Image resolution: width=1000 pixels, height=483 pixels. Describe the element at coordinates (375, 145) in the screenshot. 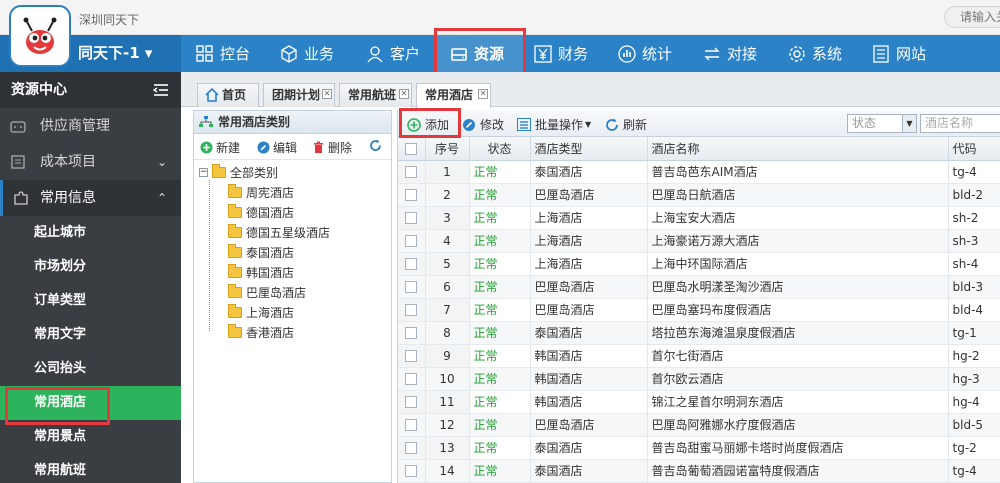

I see `refresh-category-button` at that location.